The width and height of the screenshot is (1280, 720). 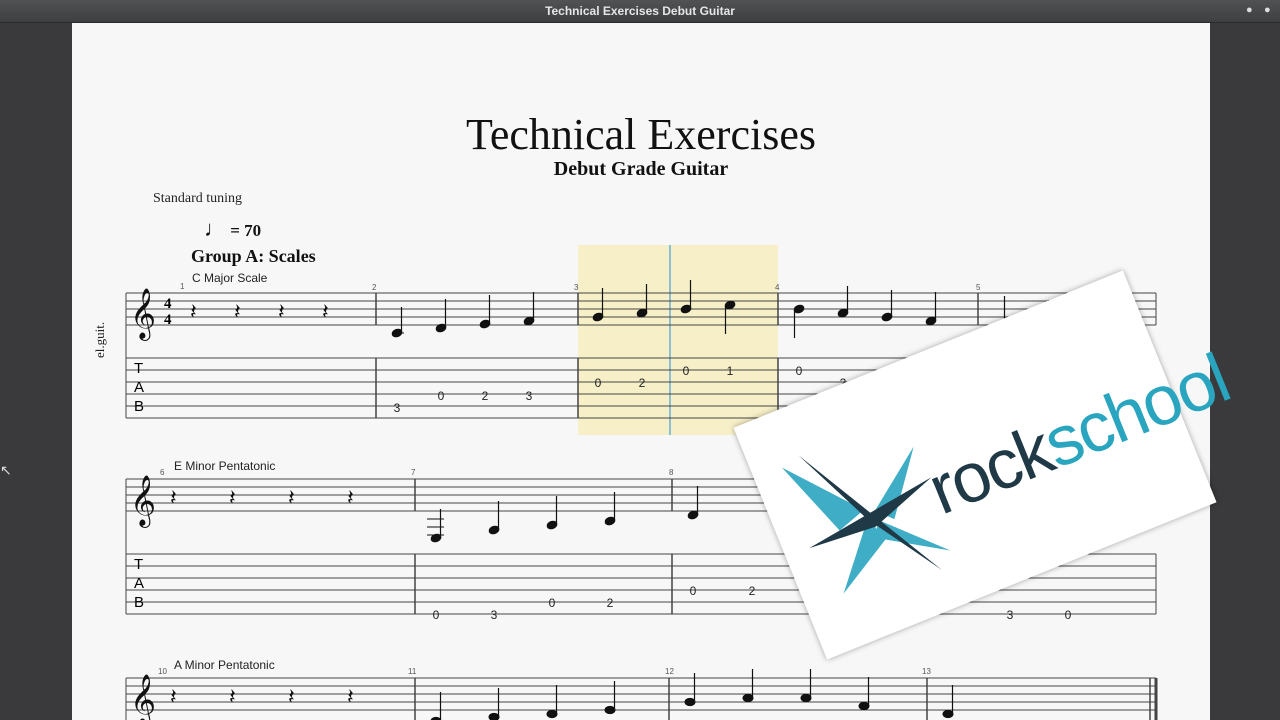 I want to click on bar-number: 4, so click(x=777, y=287).